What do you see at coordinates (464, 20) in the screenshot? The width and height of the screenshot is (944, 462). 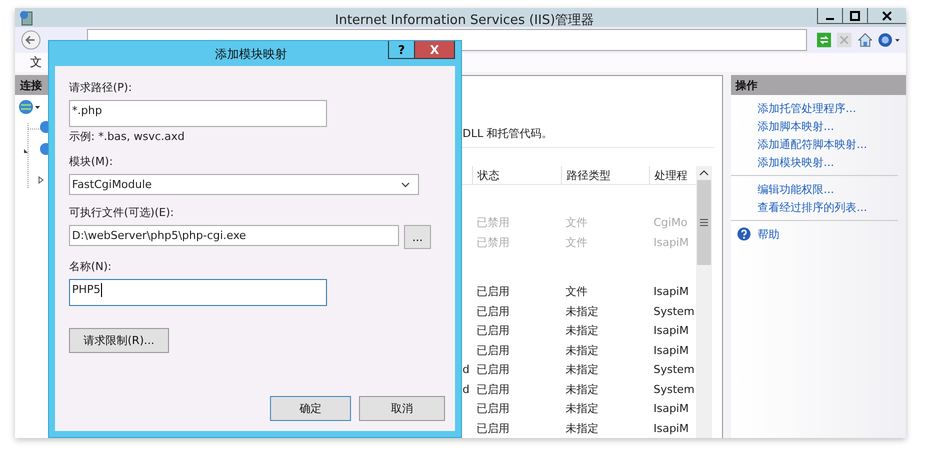 I see `window-title: Internet Information Services (IIS)管理器` at bounding box center [464, 20].